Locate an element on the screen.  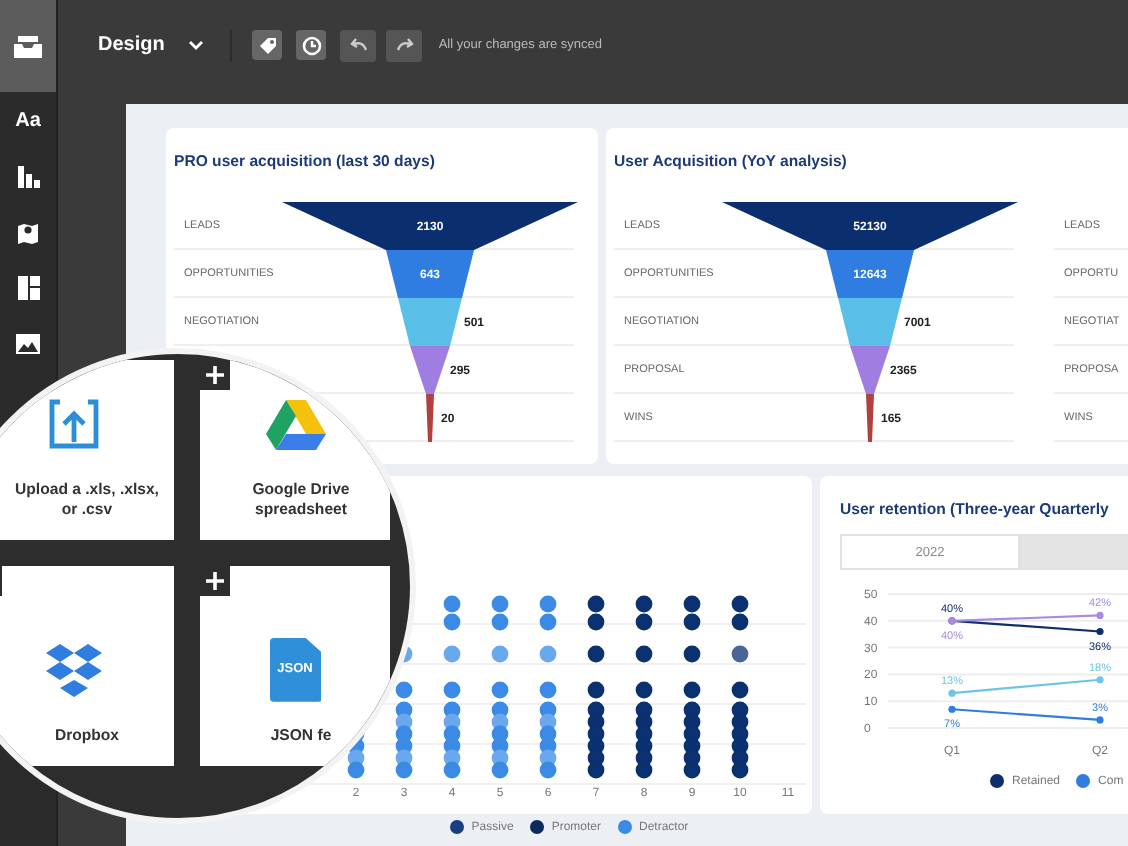
sidebar-item: Aa is located at coordinates (28, 120).